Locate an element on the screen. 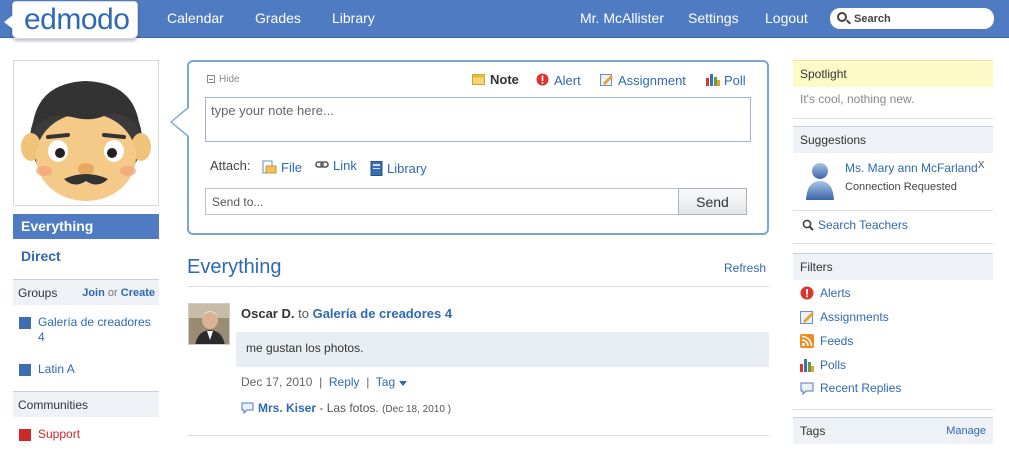 This screenshot has width=1009, height=451. search-teachers-link: Search Teachers is located at coordinates (855, 224).